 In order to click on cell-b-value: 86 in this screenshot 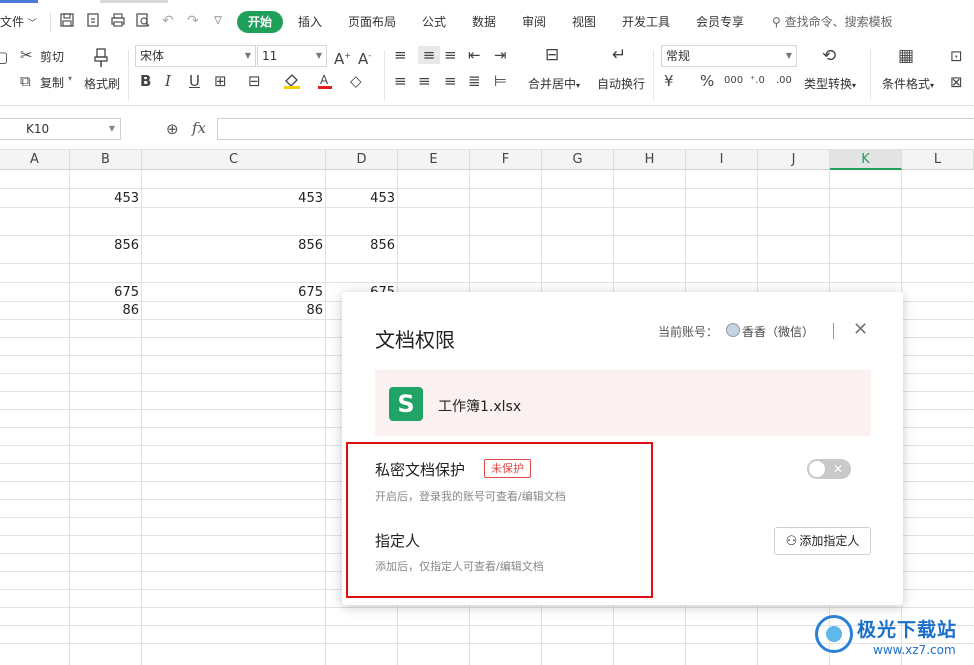, I will do `click(106, 311)`.